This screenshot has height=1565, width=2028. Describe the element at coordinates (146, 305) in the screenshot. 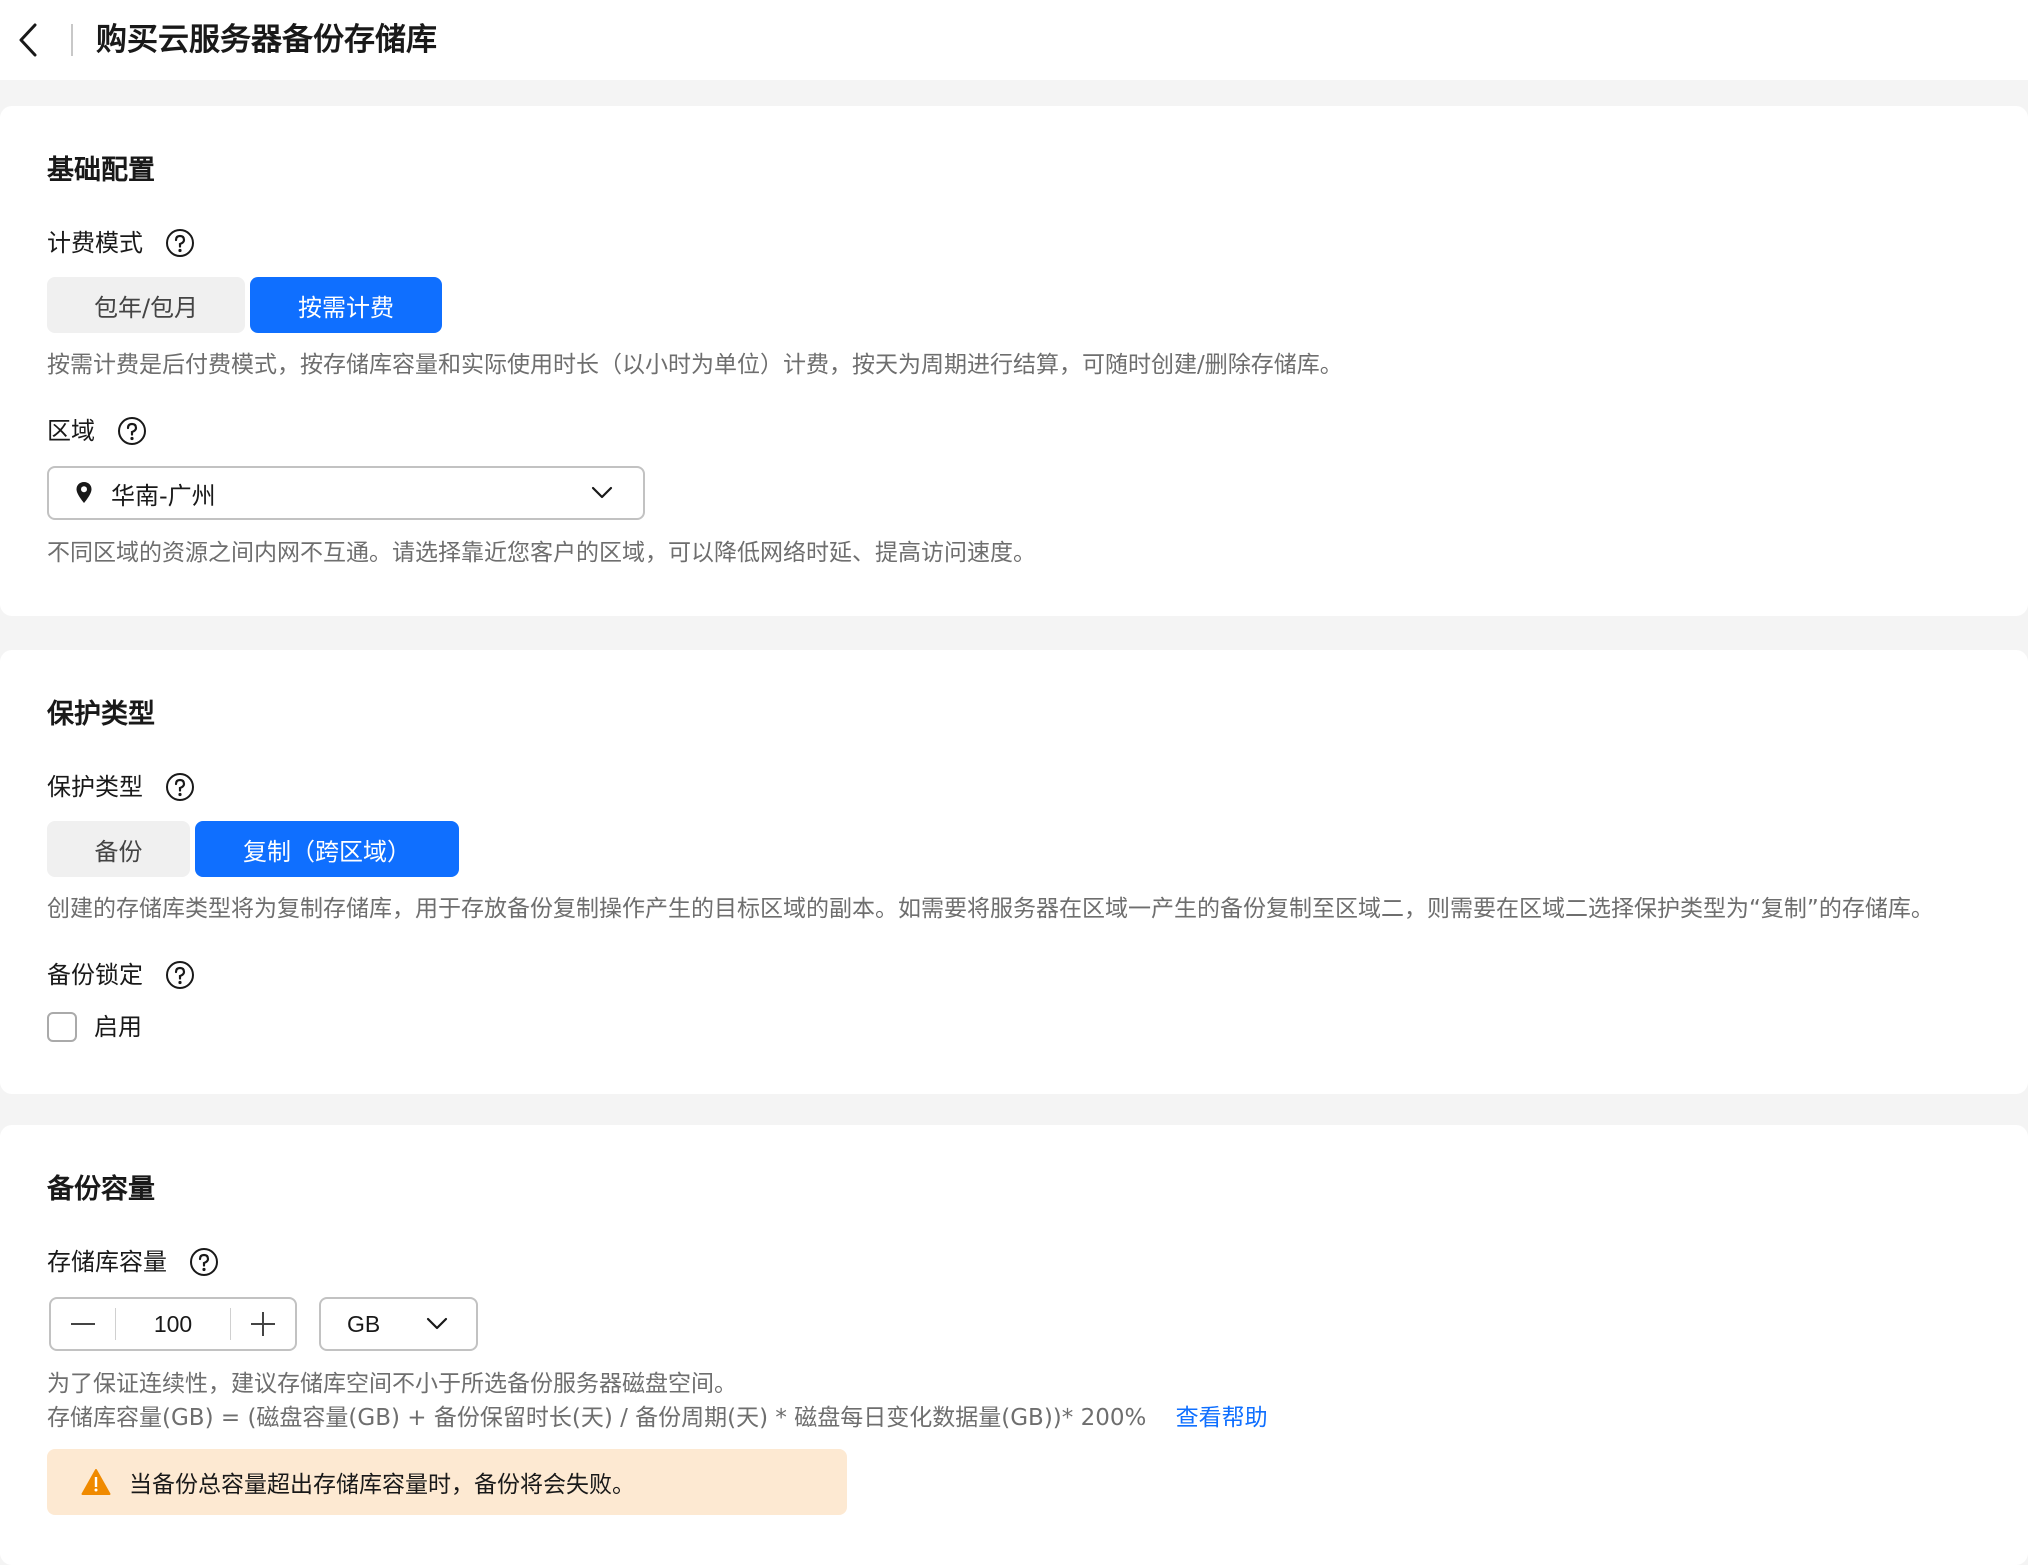

I see `billing-option-yearly: 包年/包月` at that location.